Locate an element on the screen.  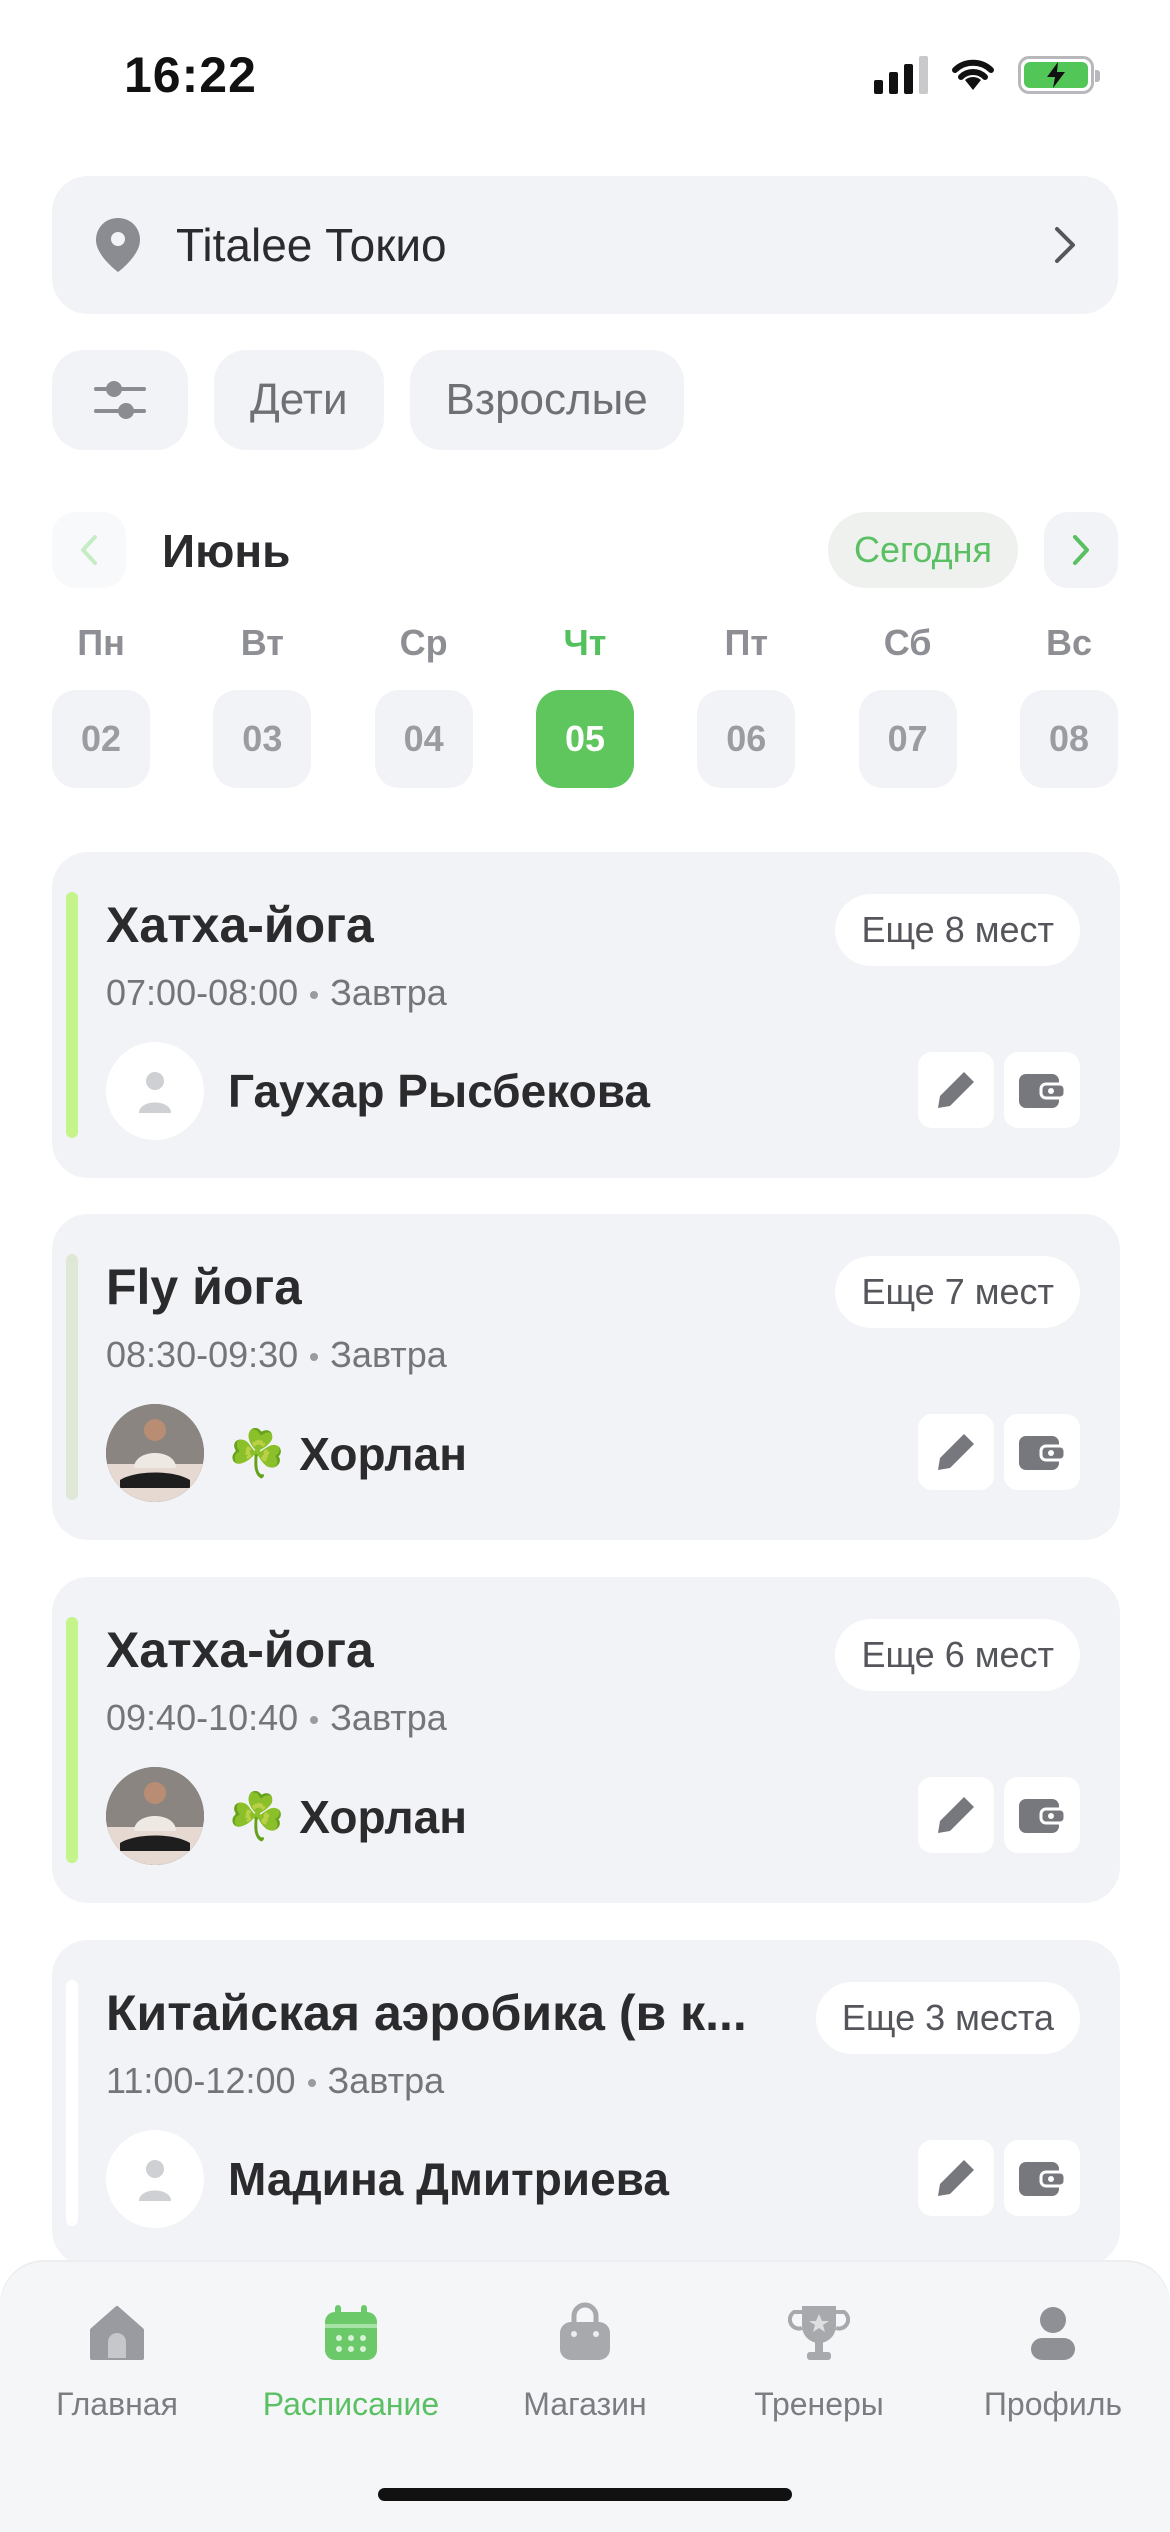
filter-kids-chip: Дети is located at coordinates (299, 400).